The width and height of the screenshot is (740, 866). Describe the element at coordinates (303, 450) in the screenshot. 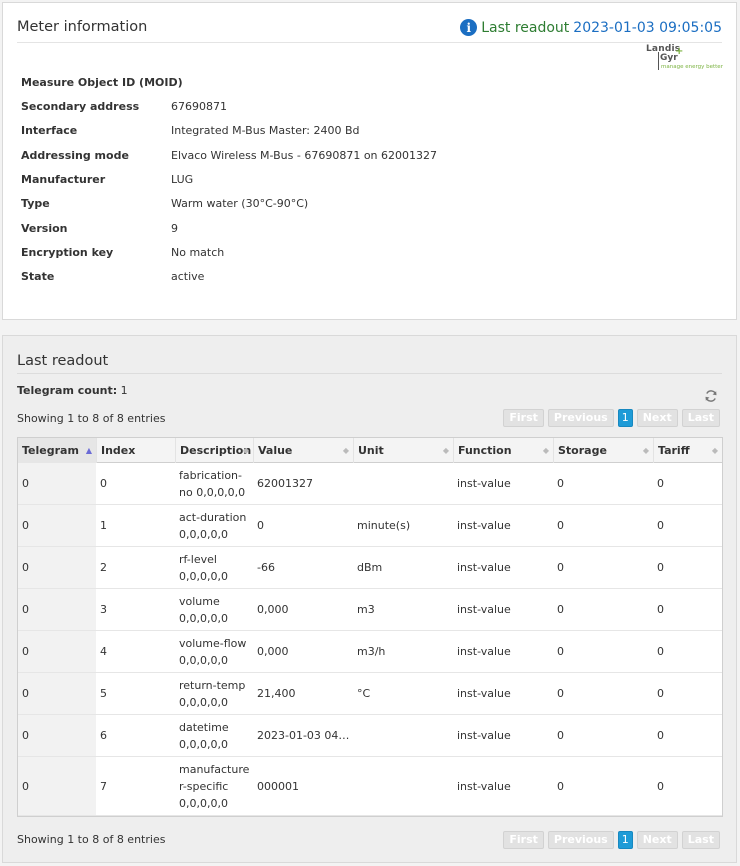

I see `column-header-value: Value ◆` at that location.